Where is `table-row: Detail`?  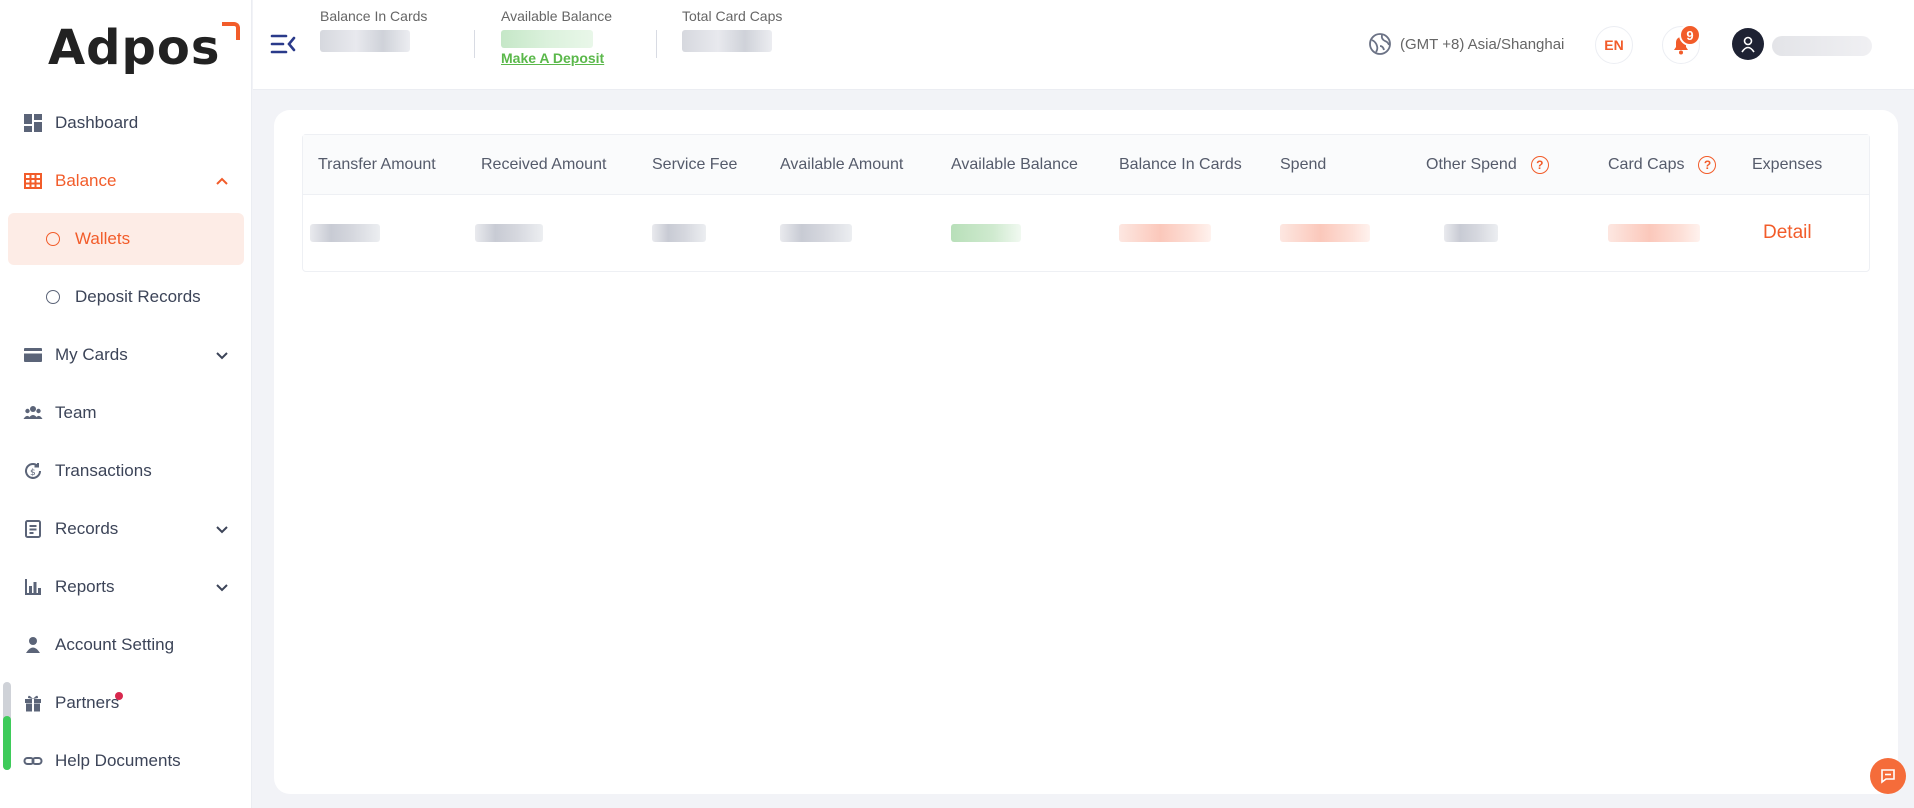 table-row: Detail is located at coordinates (1086, 233).